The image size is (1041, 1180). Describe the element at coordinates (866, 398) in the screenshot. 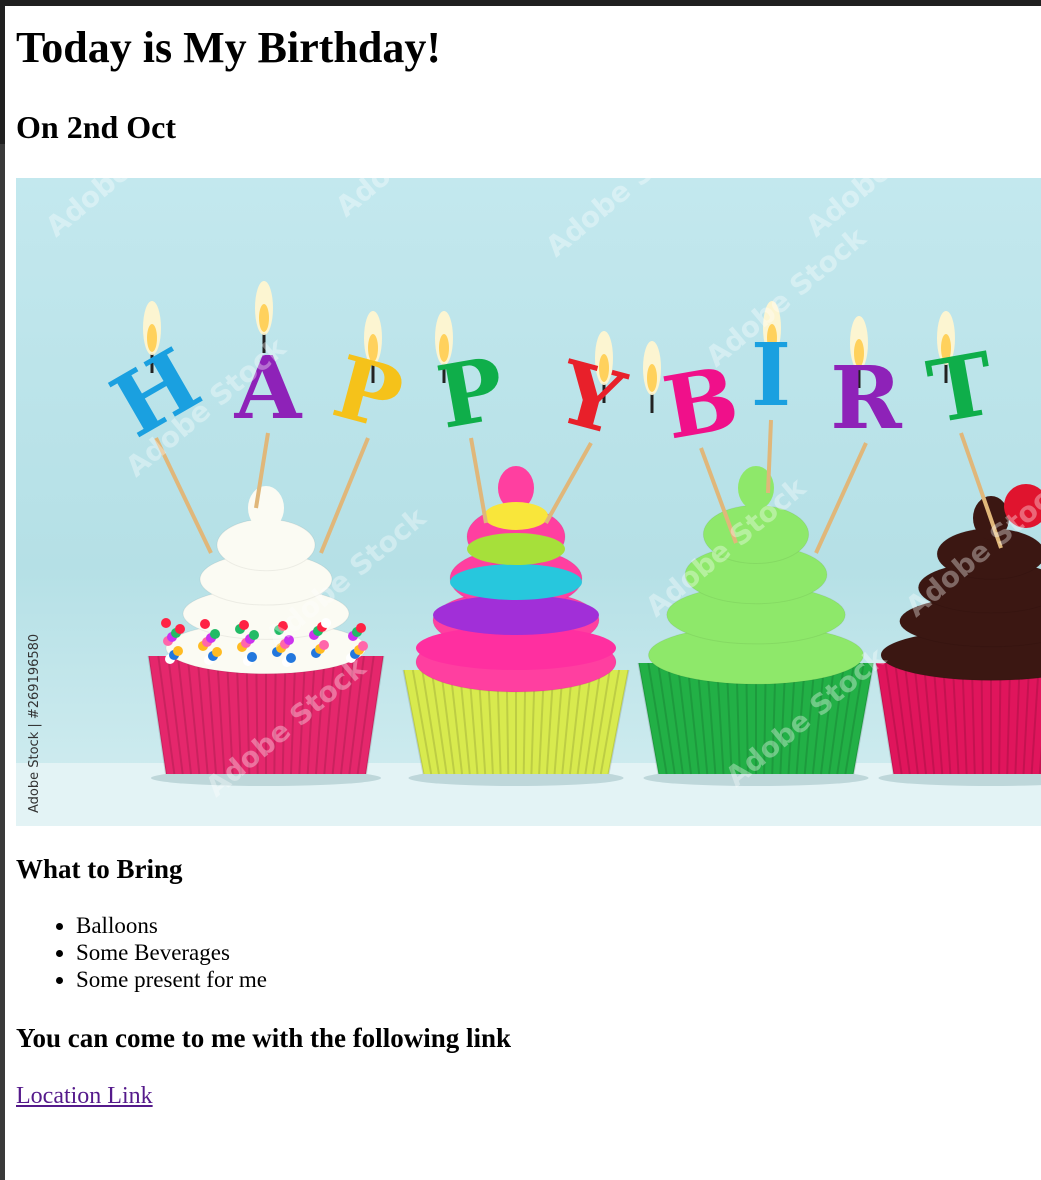

I see `candle-letter: R` at that location.